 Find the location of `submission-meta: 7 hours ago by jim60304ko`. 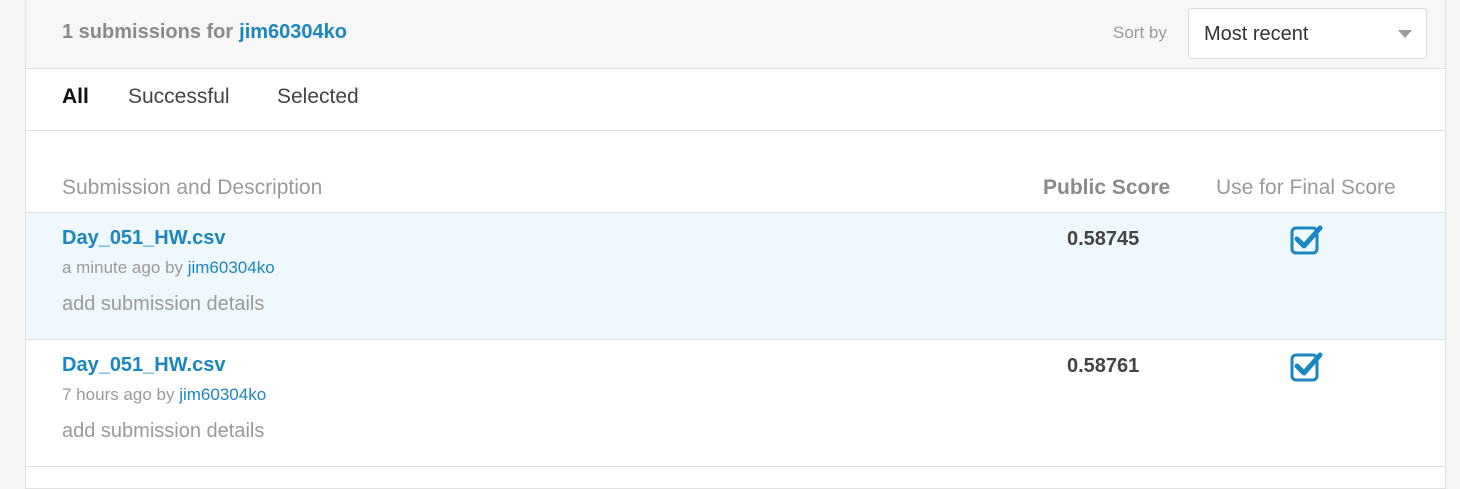

submission-meta: 7 hours ago by jim60304ko is located at coordinates (164, 395).